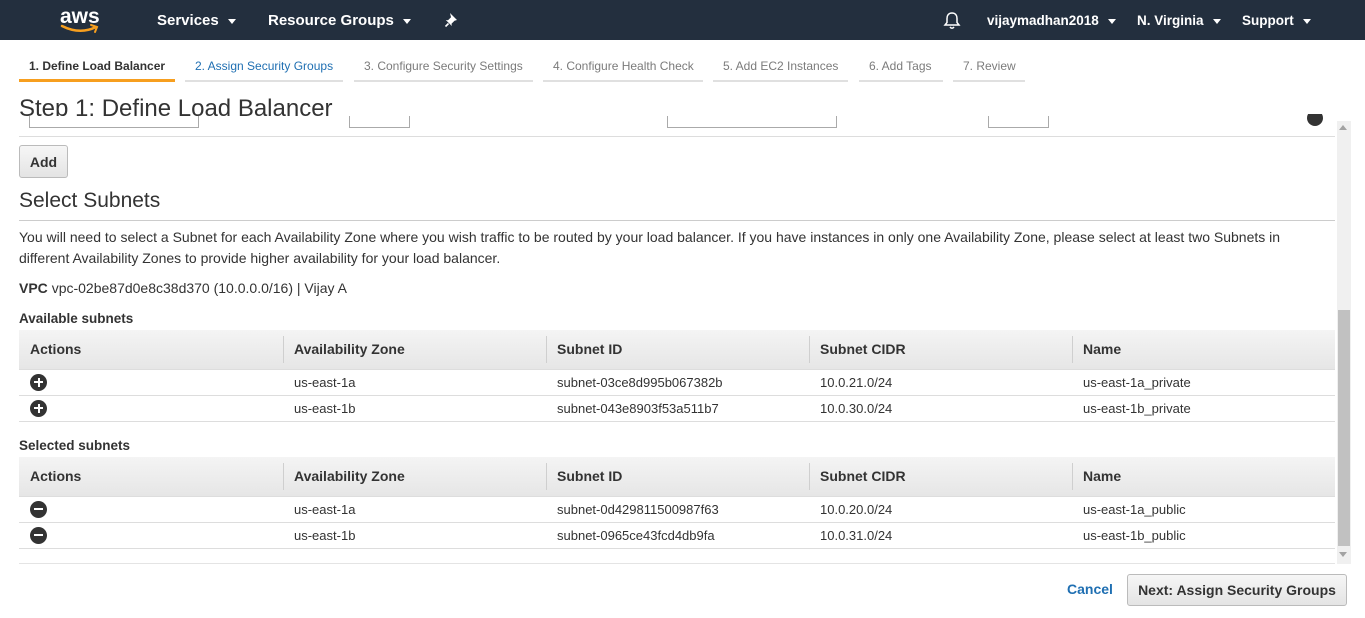  I want to click on title-divider, so click(677, 136).